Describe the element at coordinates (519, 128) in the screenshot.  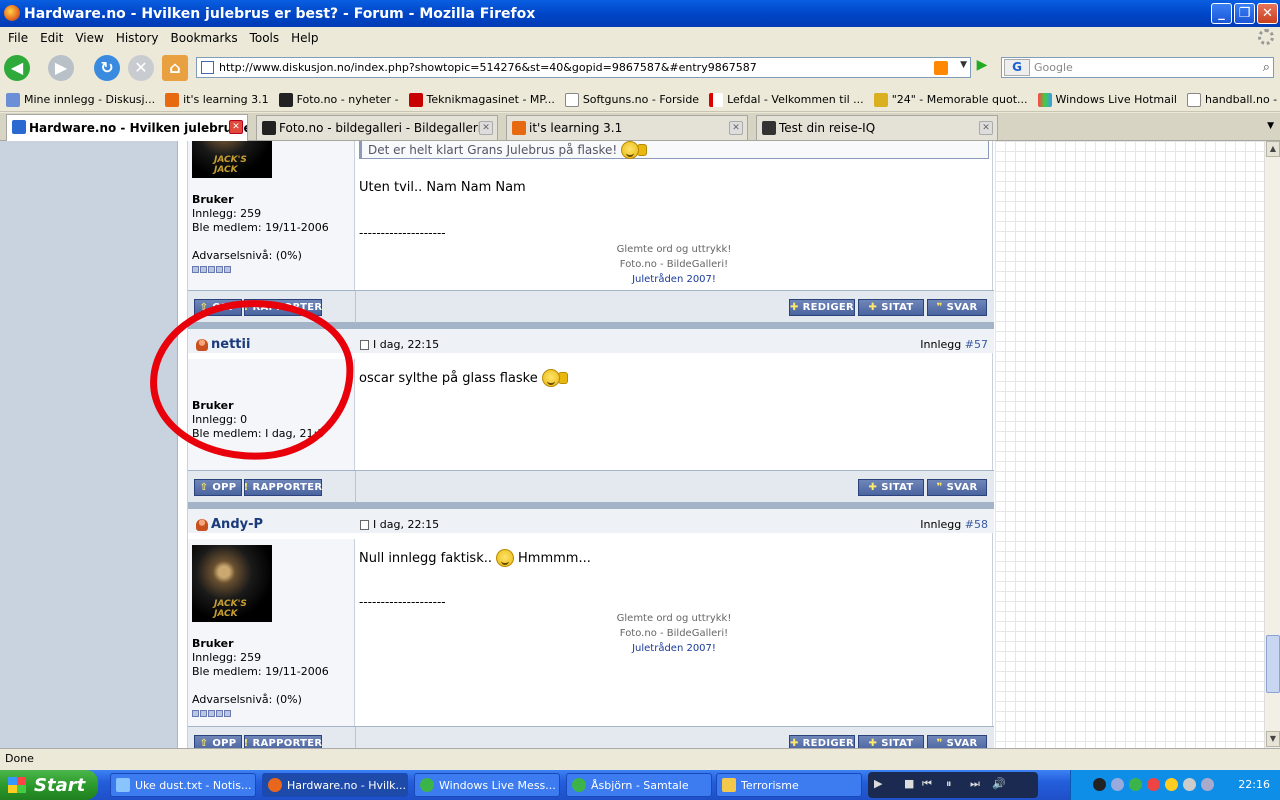
I see `tab-favicon` at that location.